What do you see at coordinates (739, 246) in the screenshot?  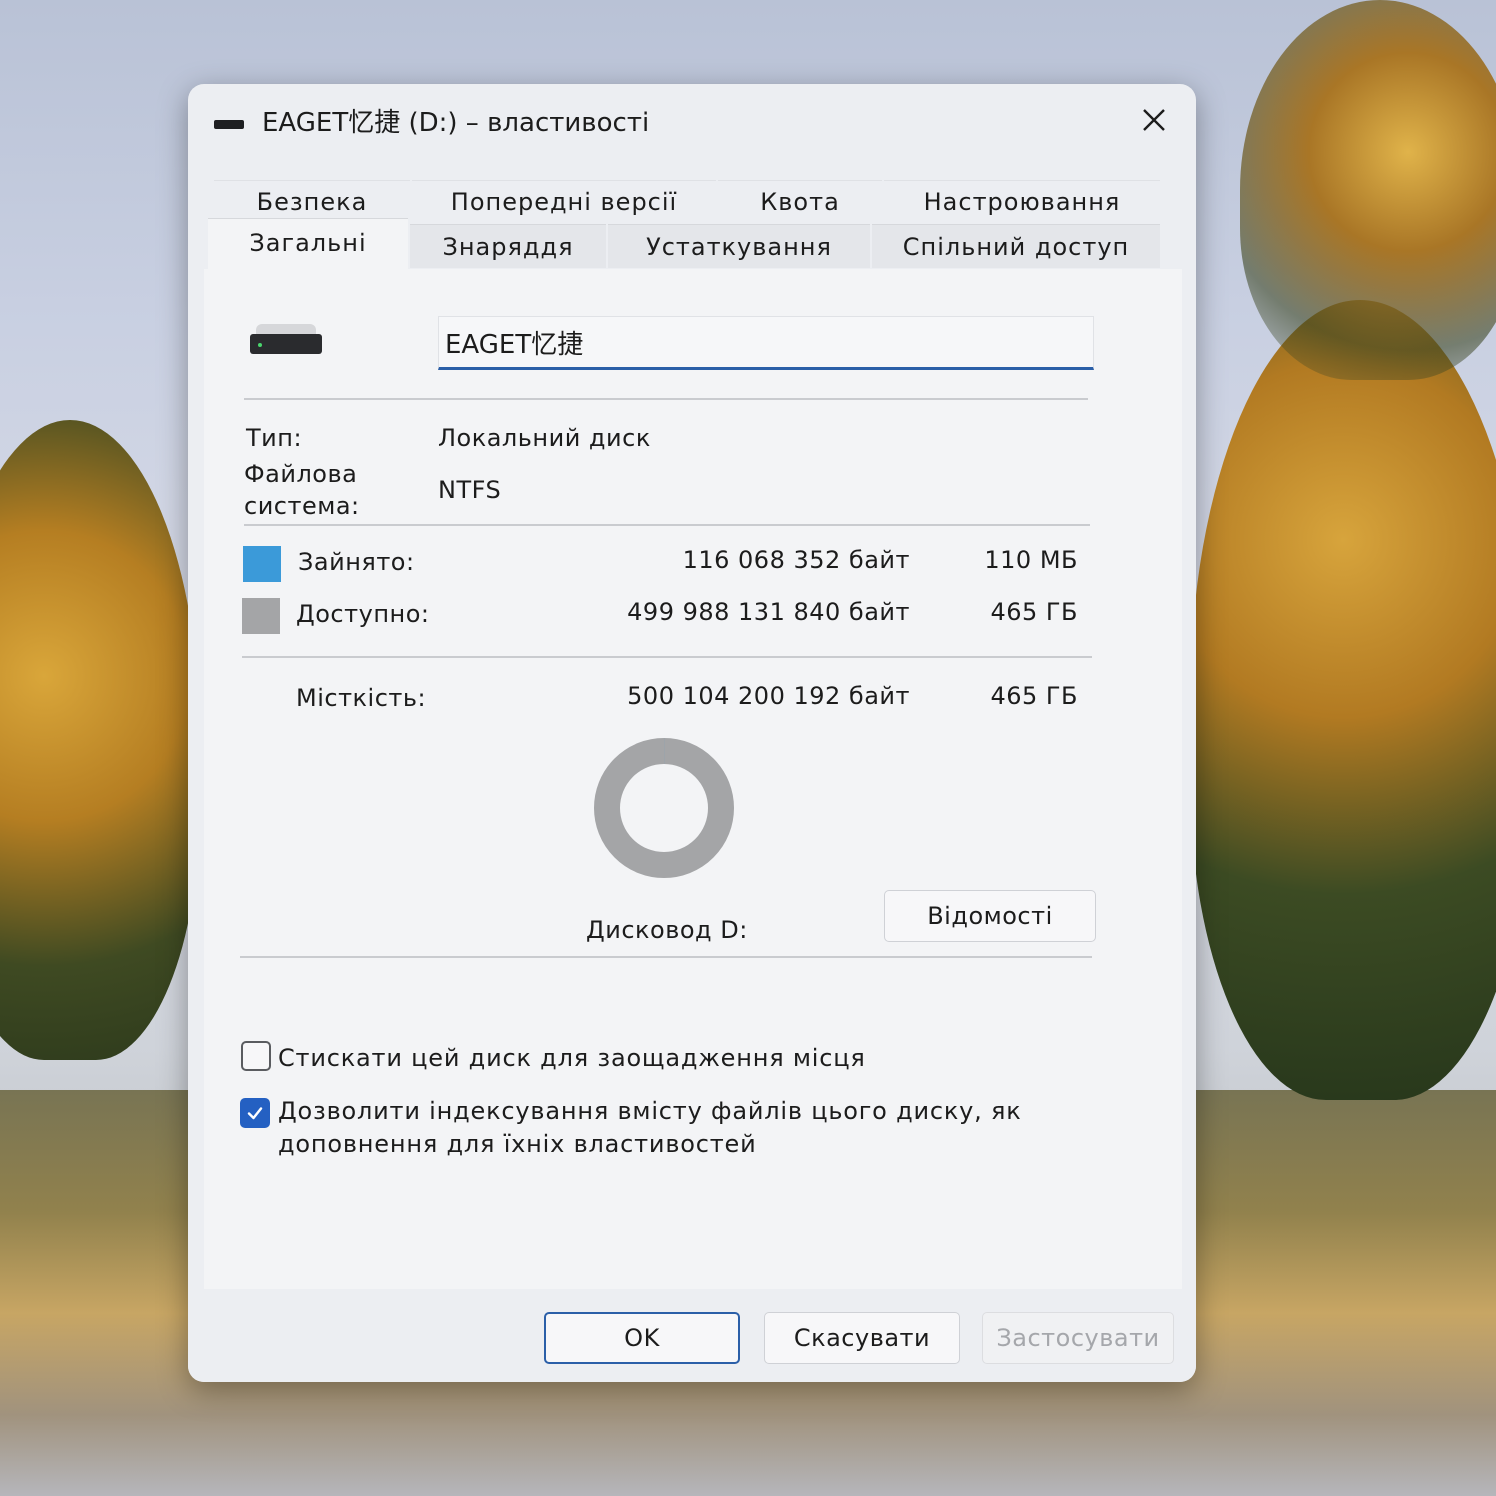 I see `tab-hardware: Устаткування` at bounding box center [739, 246].